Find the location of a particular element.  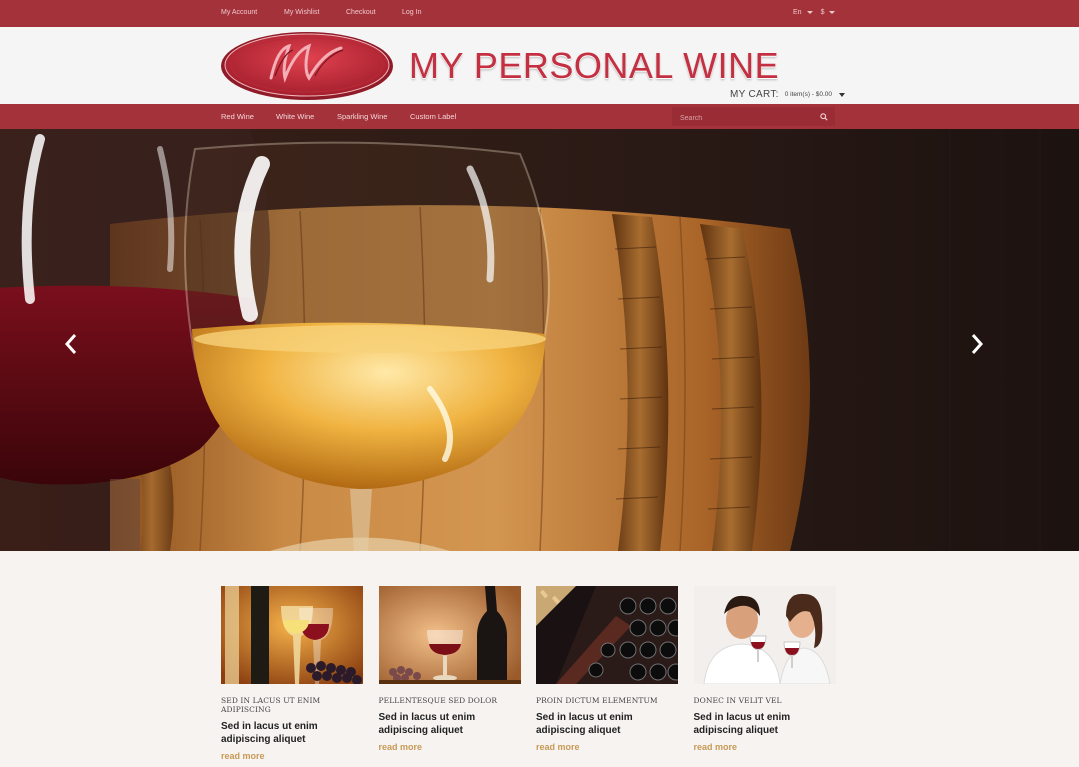

search-icon is located at coordinates (824, 117).